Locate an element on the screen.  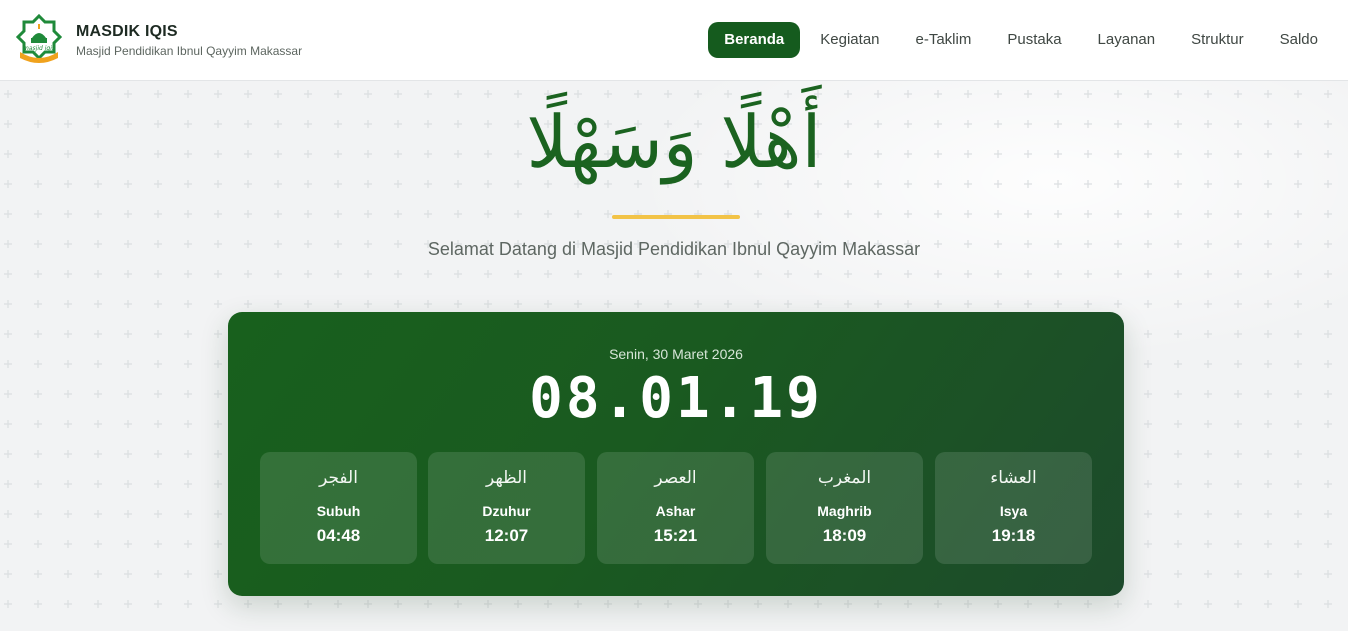
nav-item-e-taklim: e-Taklim is located at coordinates (944, 40).